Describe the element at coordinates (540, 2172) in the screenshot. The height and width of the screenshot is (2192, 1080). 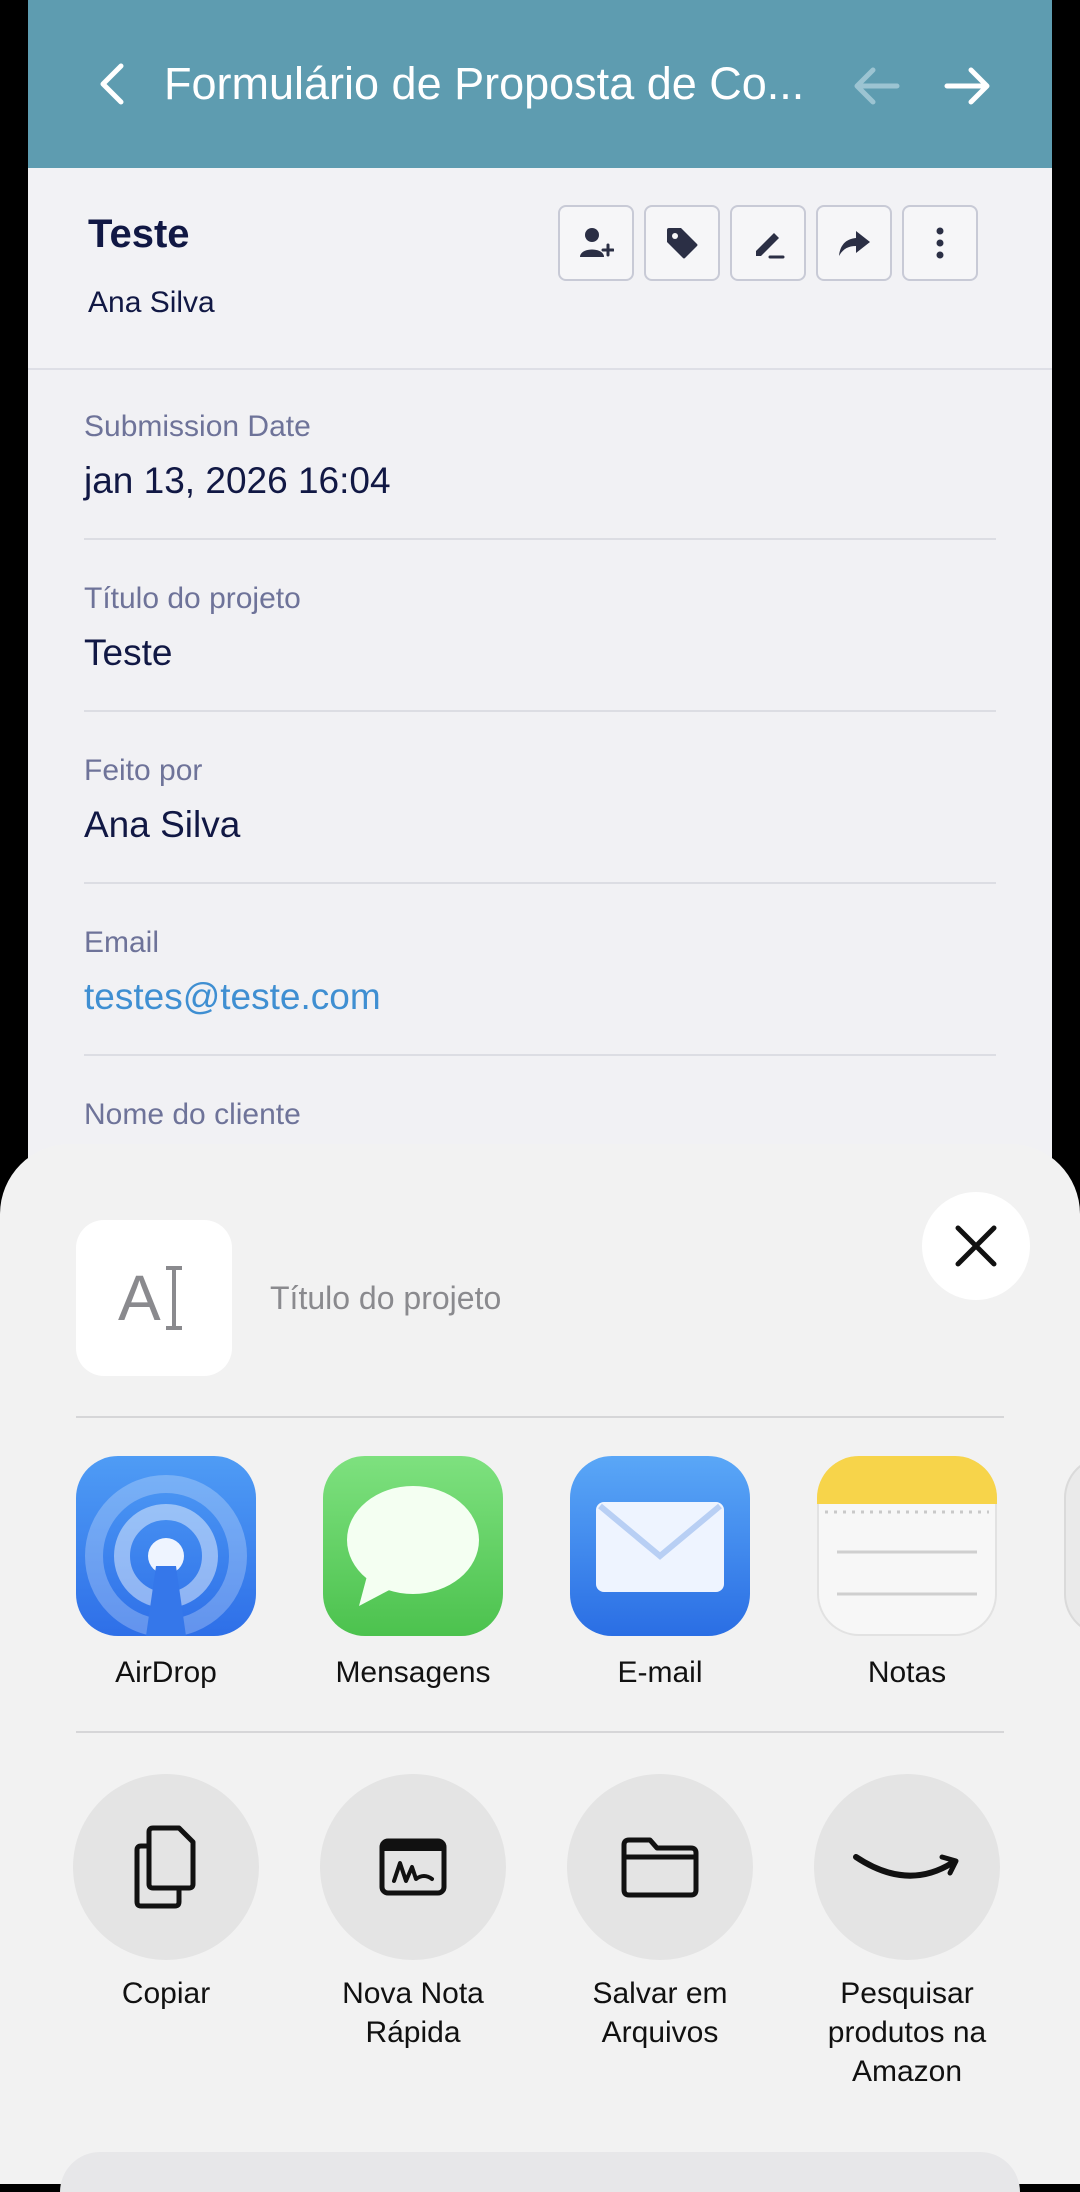
I see `edit-actions-card` at that location.